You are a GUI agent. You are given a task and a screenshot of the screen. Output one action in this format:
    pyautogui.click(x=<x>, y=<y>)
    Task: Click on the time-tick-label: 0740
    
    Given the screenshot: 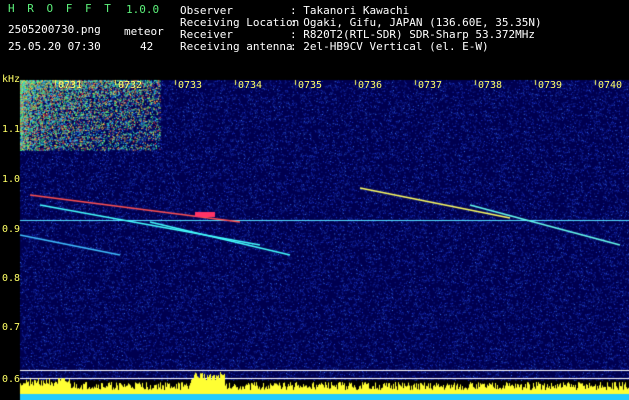 What is the action you would take?
    pyautogui.click(x=610, y=85)
    